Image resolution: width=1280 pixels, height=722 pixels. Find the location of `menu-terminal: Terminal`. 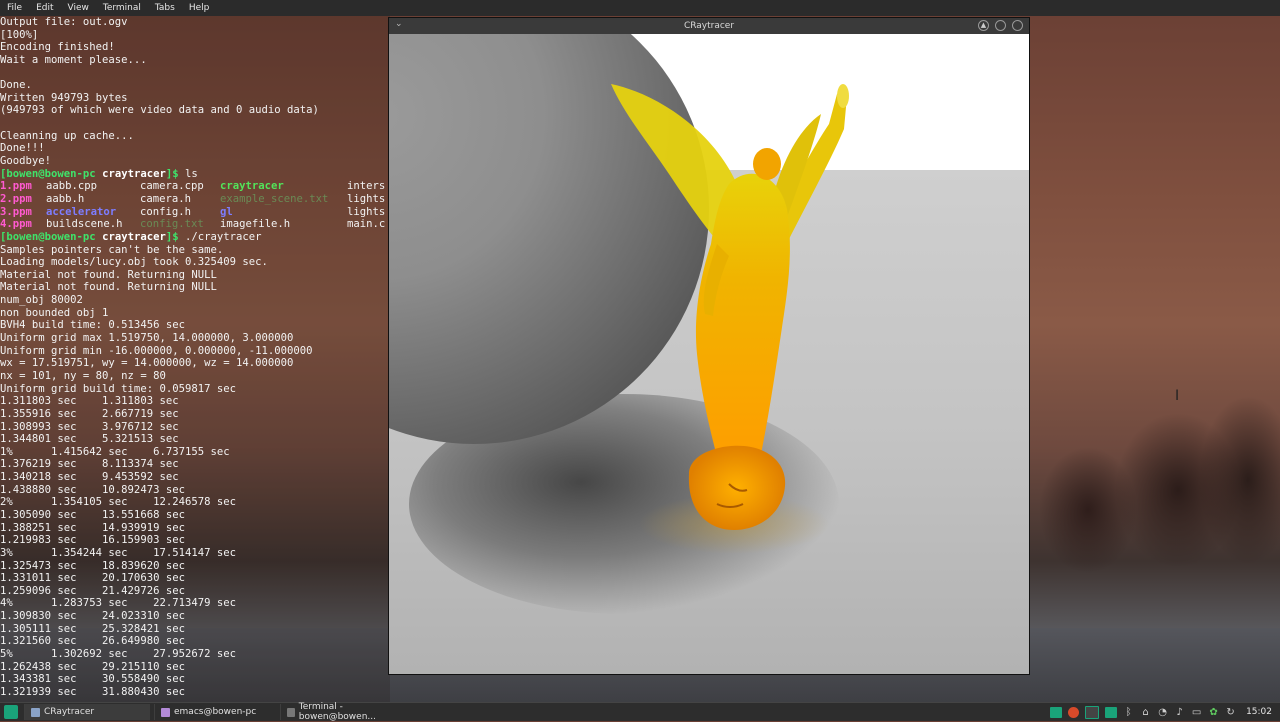

menu-terminal: Terminal is located at coordinates (122, 8).